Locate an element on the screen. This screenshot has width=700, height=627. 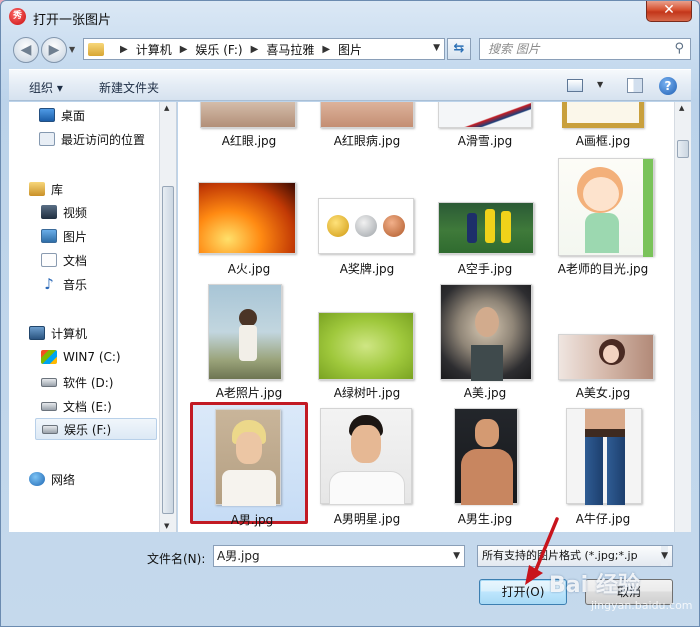
breadcrumb-drive-f: 娱乐 (F:) is located at coordinates (218, 49).